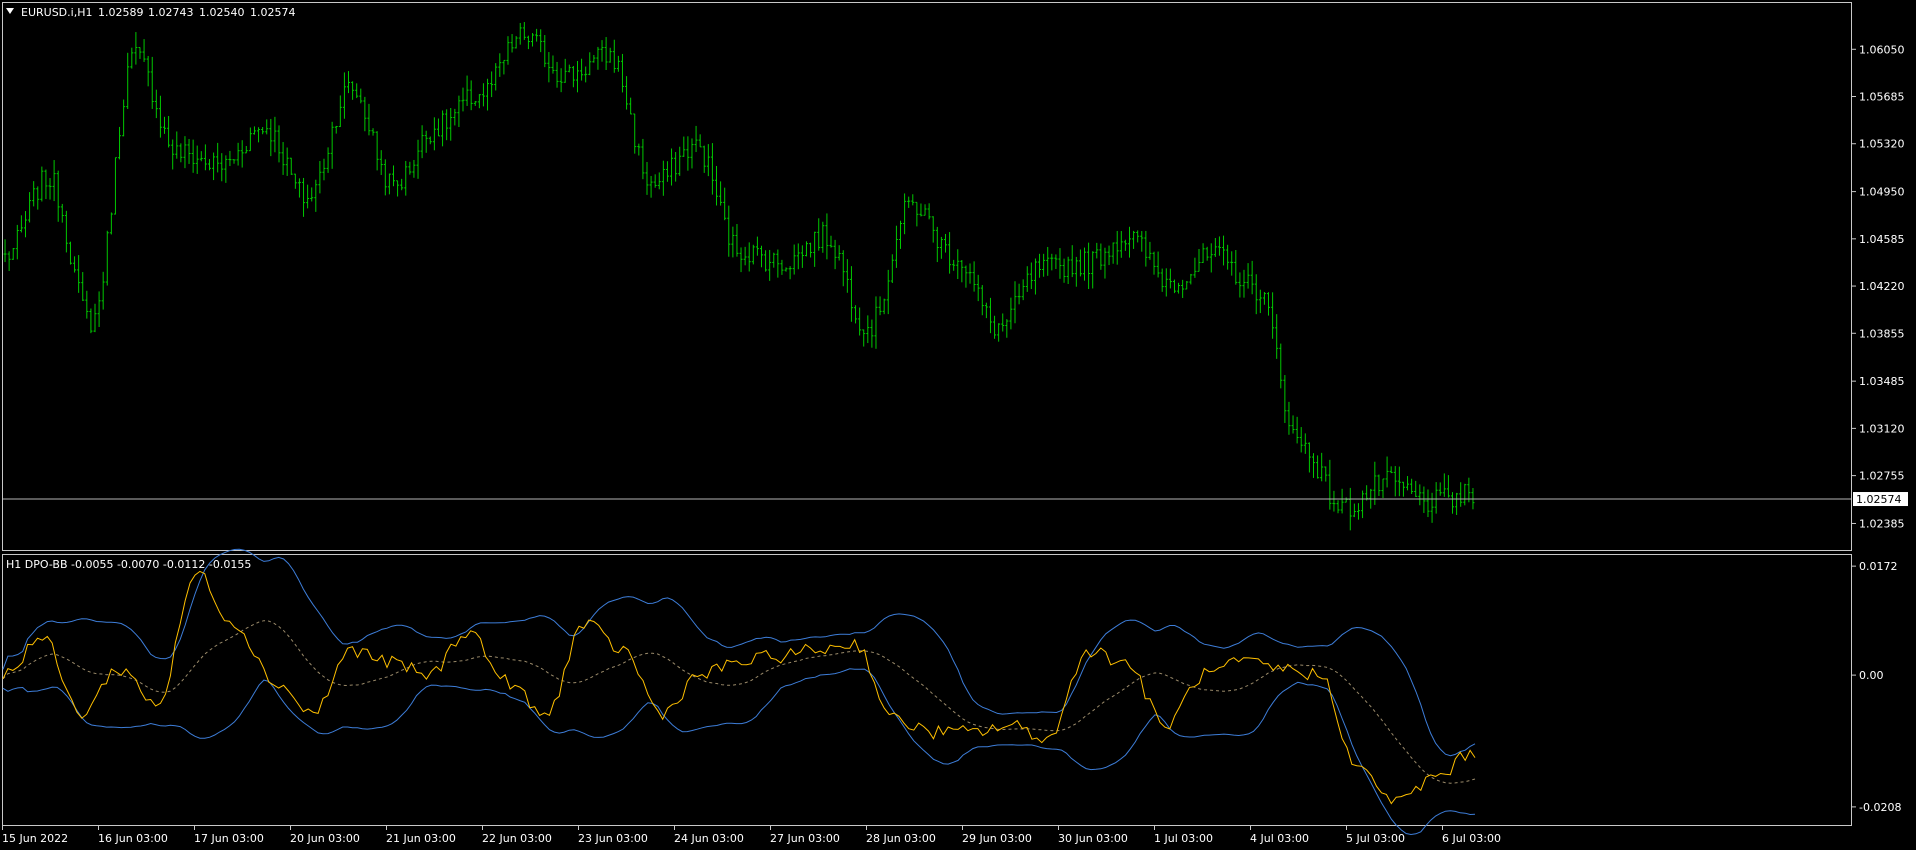  What do you see at coordinates (56, 12) in the screenshot?
I see `symbol-timeframe: EURUSD.i,H1` at bounding box center [56, 12].